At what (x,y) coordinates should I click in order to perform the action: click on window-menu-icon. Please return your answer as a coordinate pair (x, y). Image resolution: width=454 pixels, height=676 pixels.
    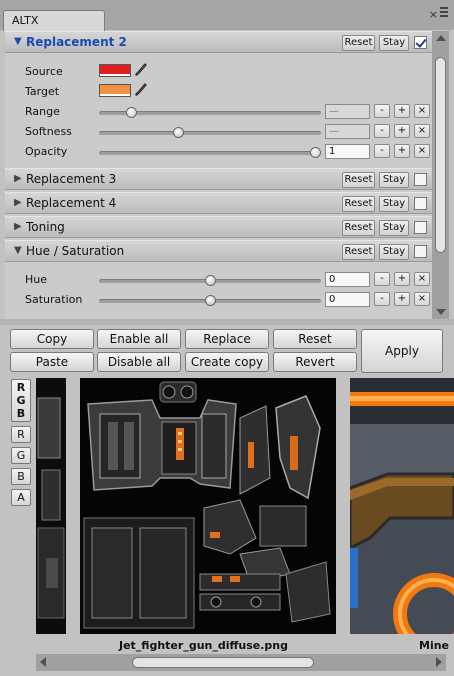
    Looking at the image, I should click on (444, 12).